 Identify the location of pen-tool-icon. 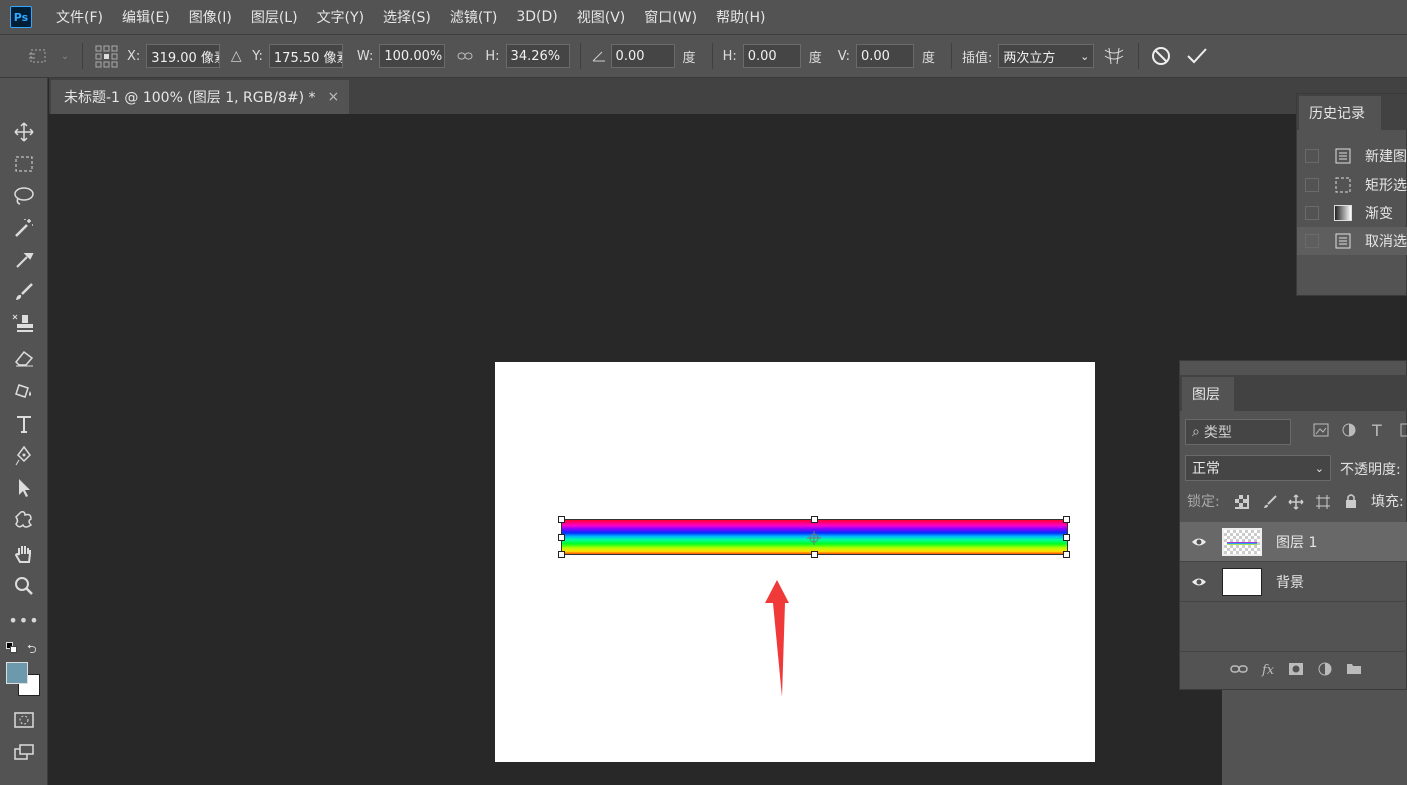
(24, 456).